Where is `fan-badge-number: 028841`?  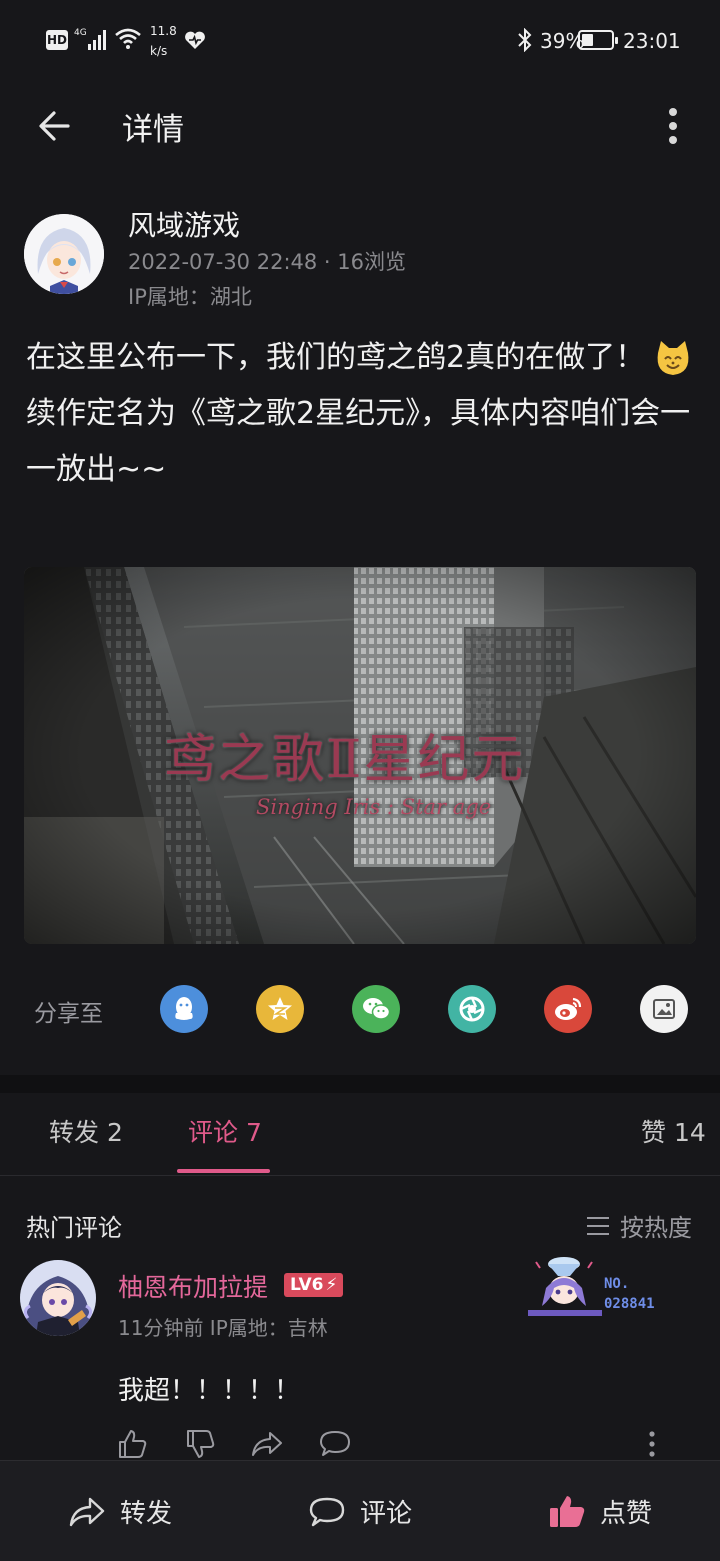
fan-badge-number: 028841 is located at coordinates (629, 1304).